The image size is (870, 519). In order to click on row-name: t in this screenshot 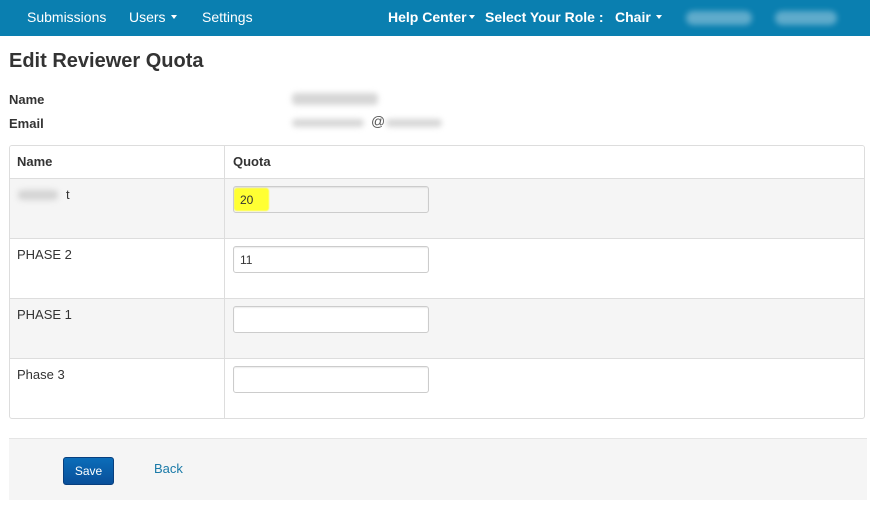, I will do `click(68, 194)`.